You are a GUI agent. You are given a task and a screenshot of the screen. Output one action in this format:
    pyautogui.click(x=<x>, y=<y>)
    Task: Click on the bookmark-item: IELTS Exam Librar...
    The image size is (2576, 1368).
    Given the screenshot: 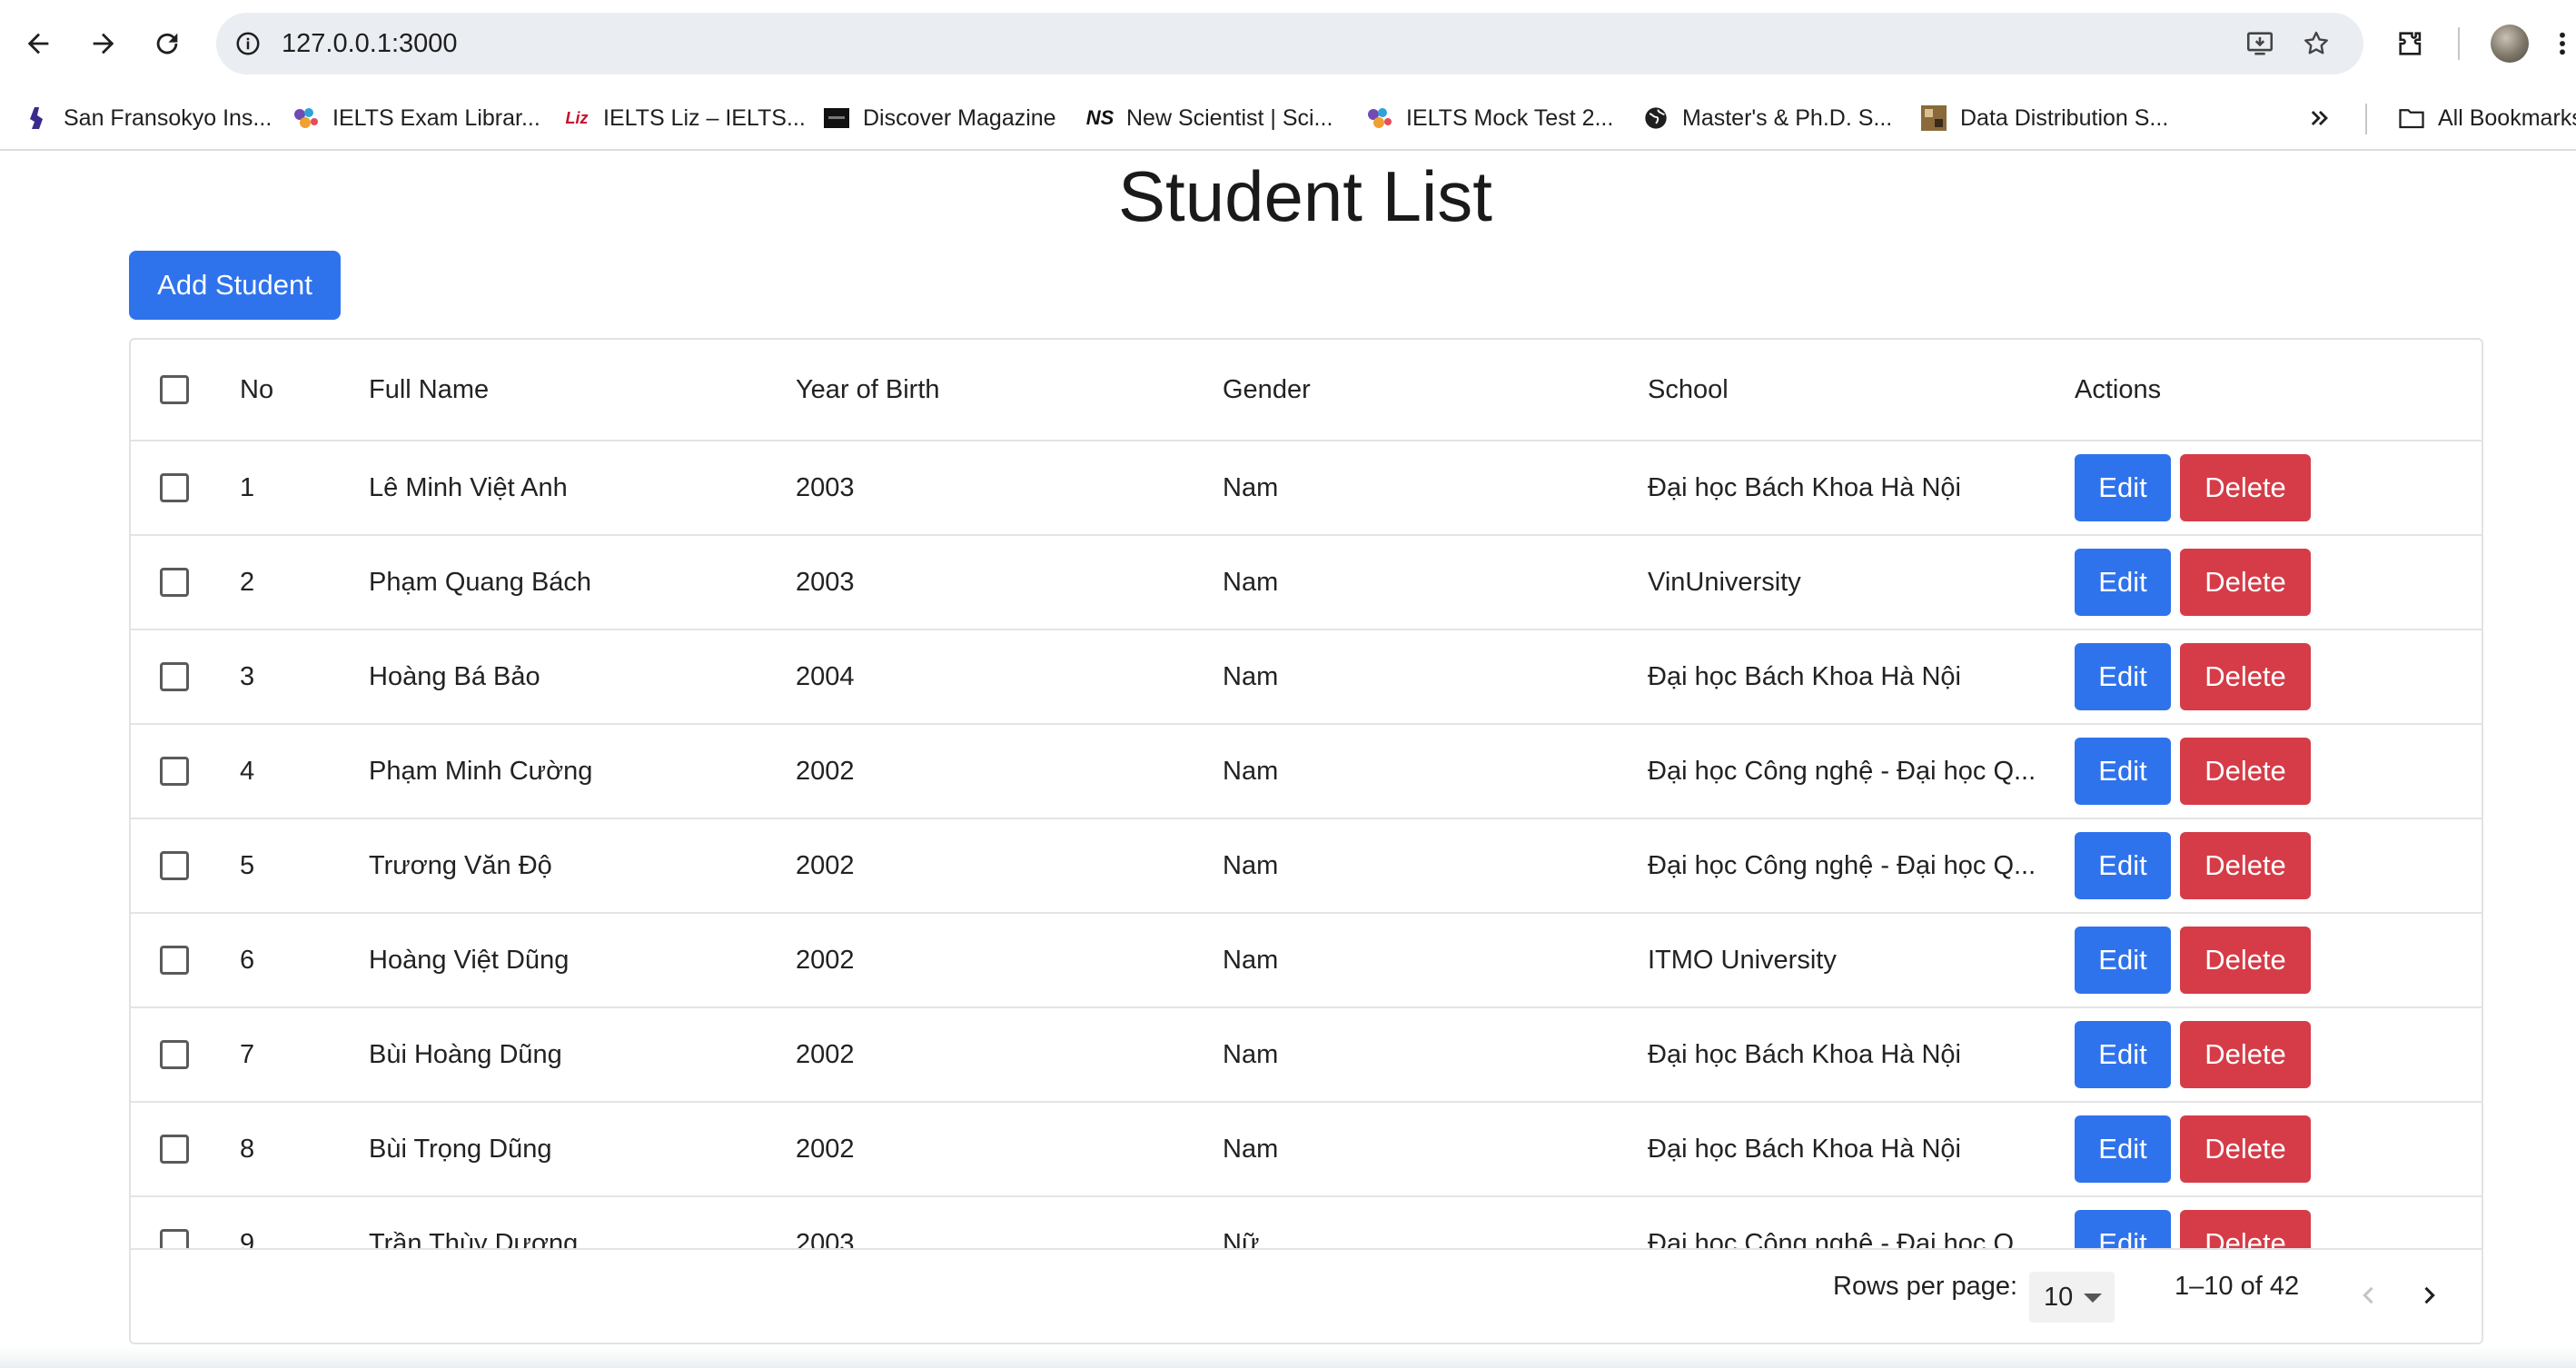 What is the action you would take?
    pyautogui.click(x=416, y=118)
    